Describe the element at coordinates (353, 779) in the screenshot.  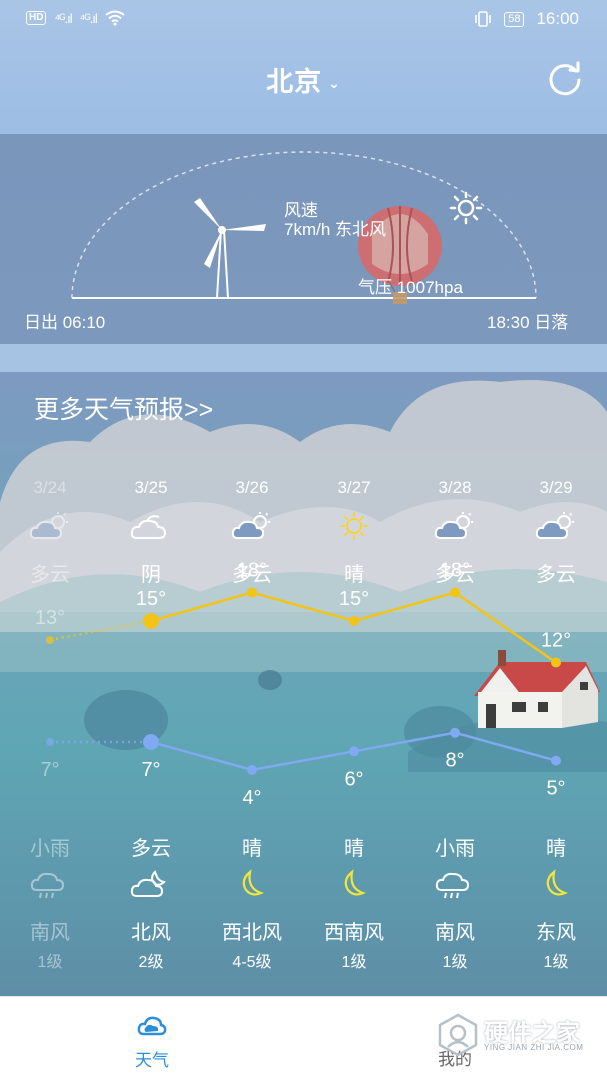
I see `low-temp-label: 6°` at that location.